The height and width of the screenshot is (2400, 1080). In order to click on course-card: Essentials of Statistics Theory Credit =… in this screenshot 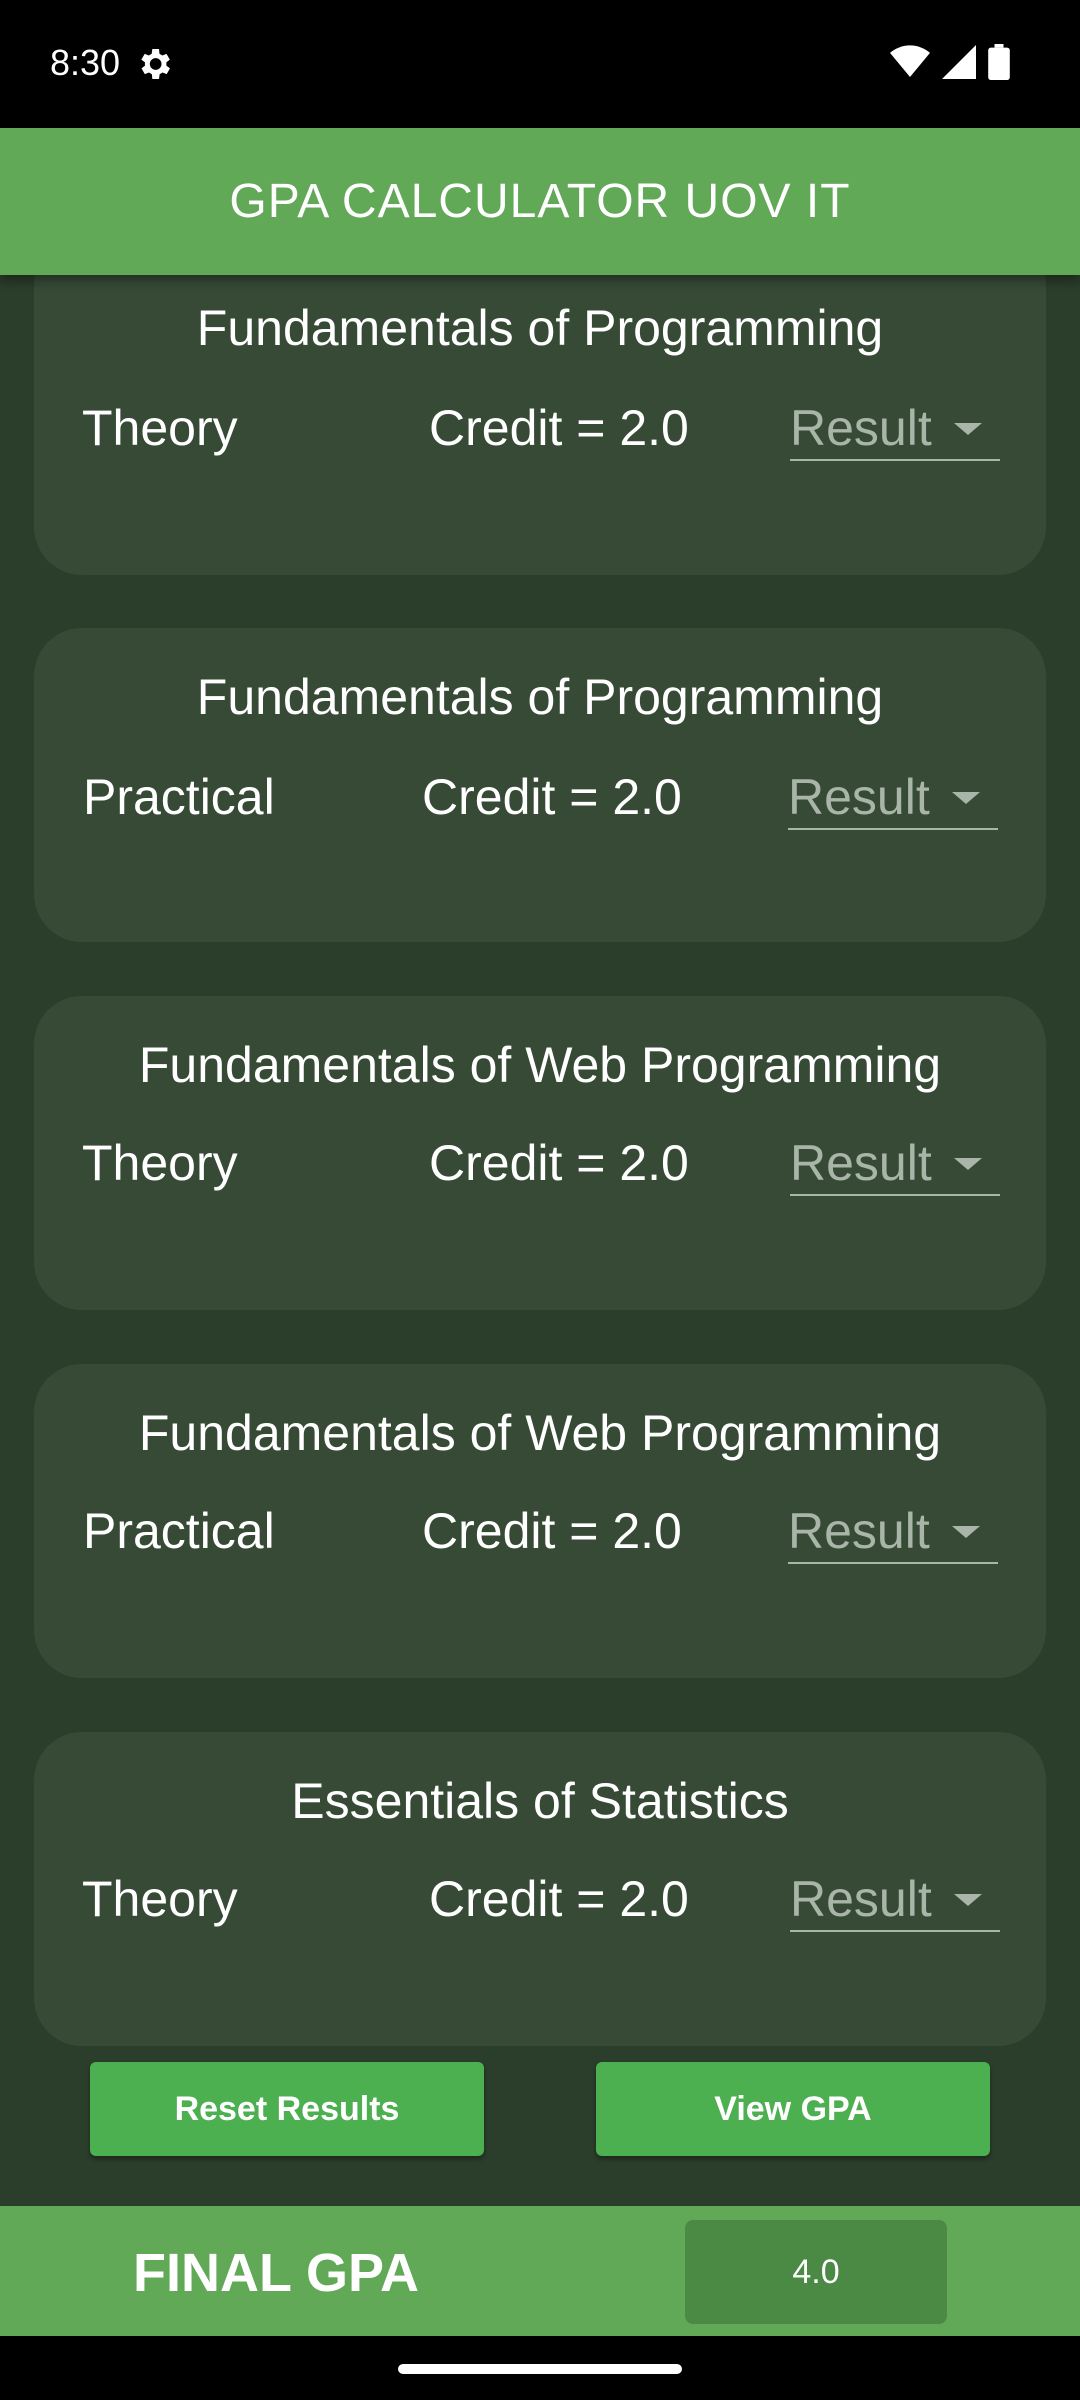, I will do `click(540, 1889)`.